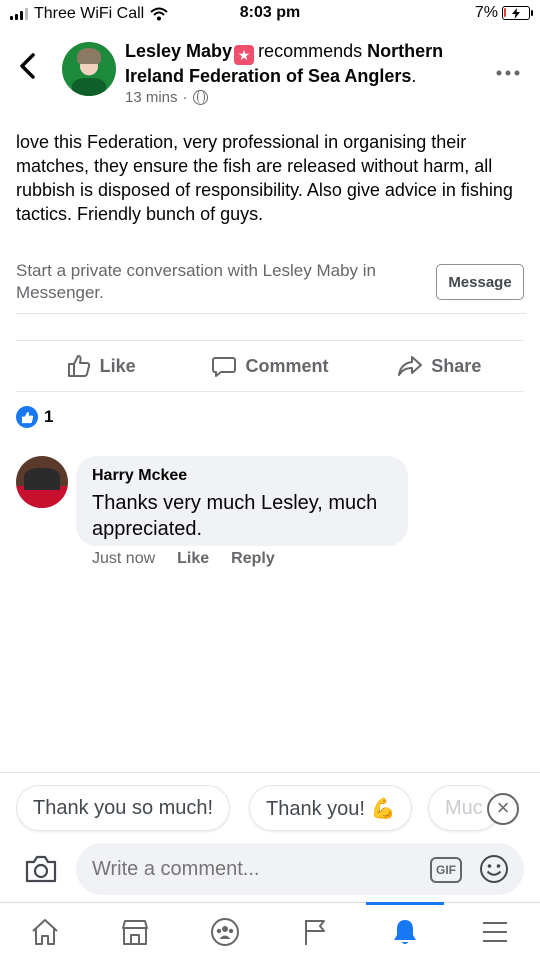 The height and width of the screenshot is (960, 540). I want to click on recommends-text: recommends, so click(310, 51).